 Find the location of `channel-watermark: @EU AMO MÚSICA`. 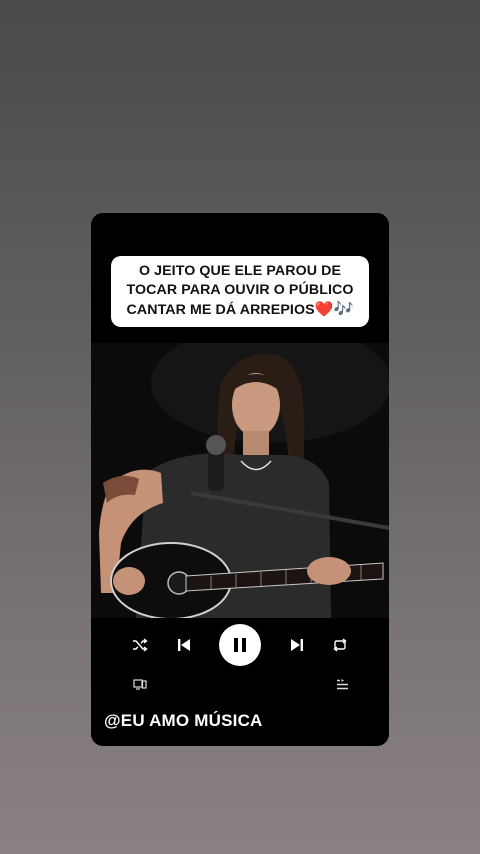

channel-watermark: @EU AMO MÚSICA is located at coordinates (183, 720).